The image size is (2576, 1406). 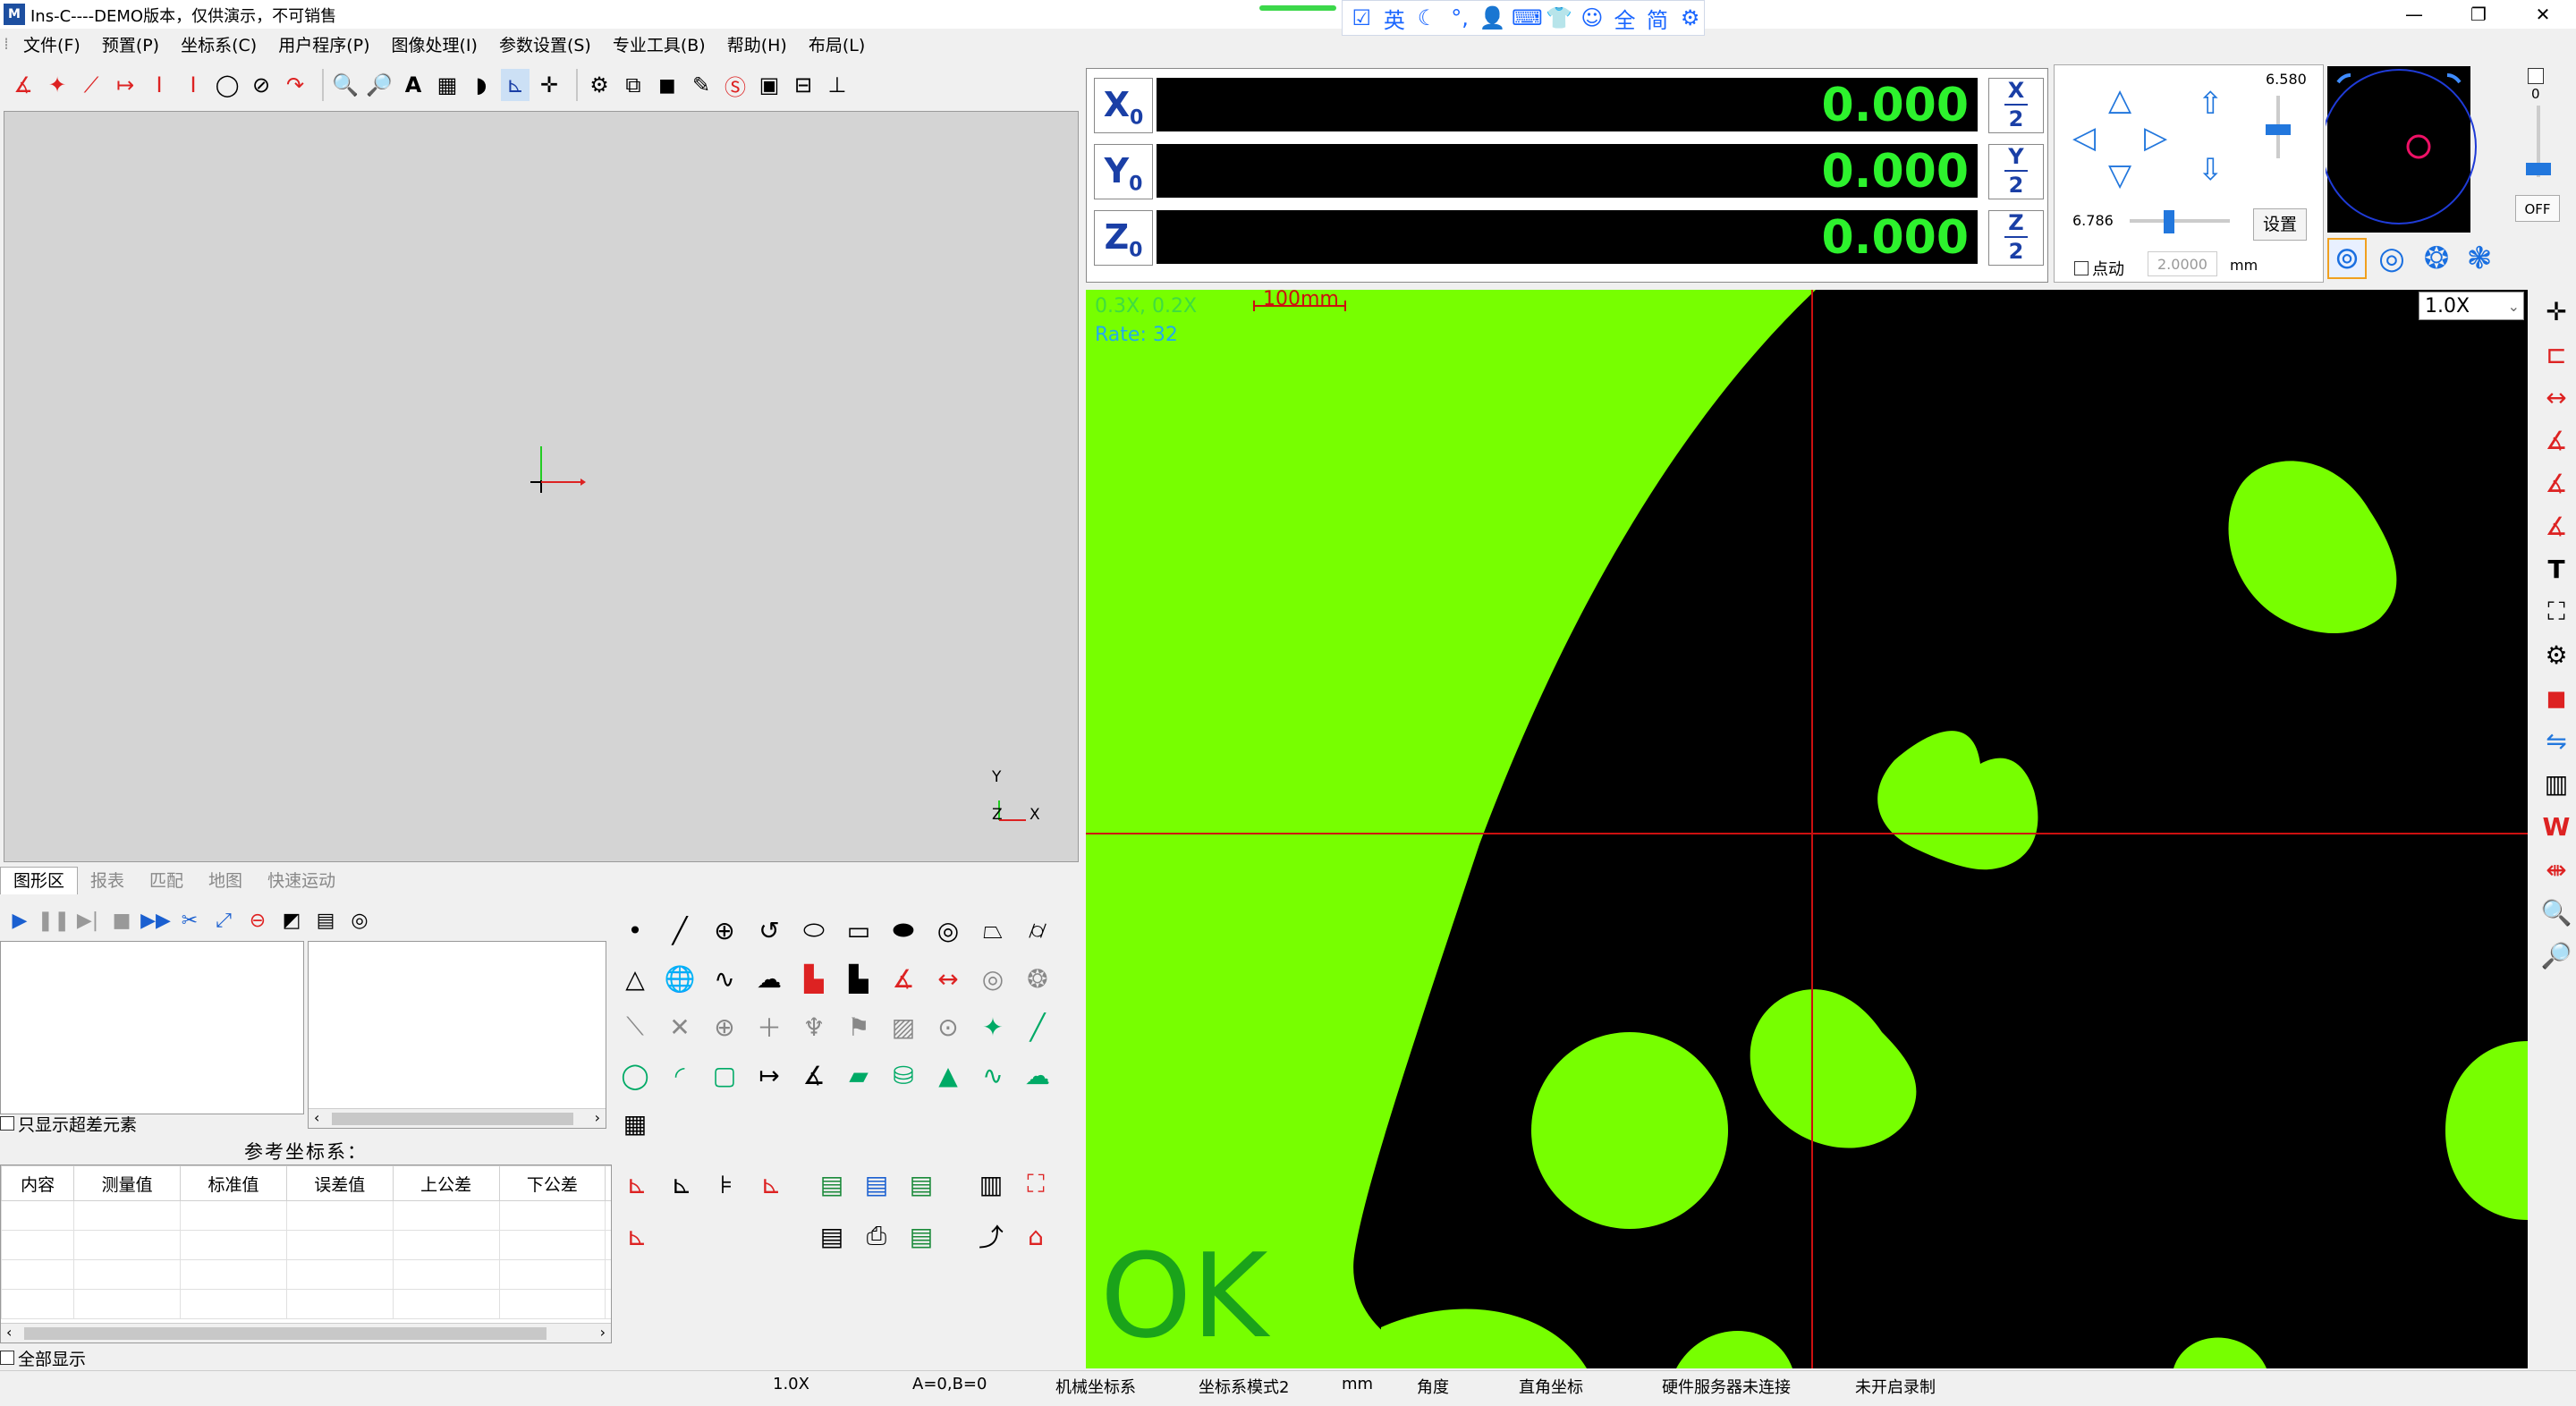 What do you see at coordinates (832, 1237) in the screenshot?
I see `txt-export-icon: ▤` at bounding box center [832, 1237].